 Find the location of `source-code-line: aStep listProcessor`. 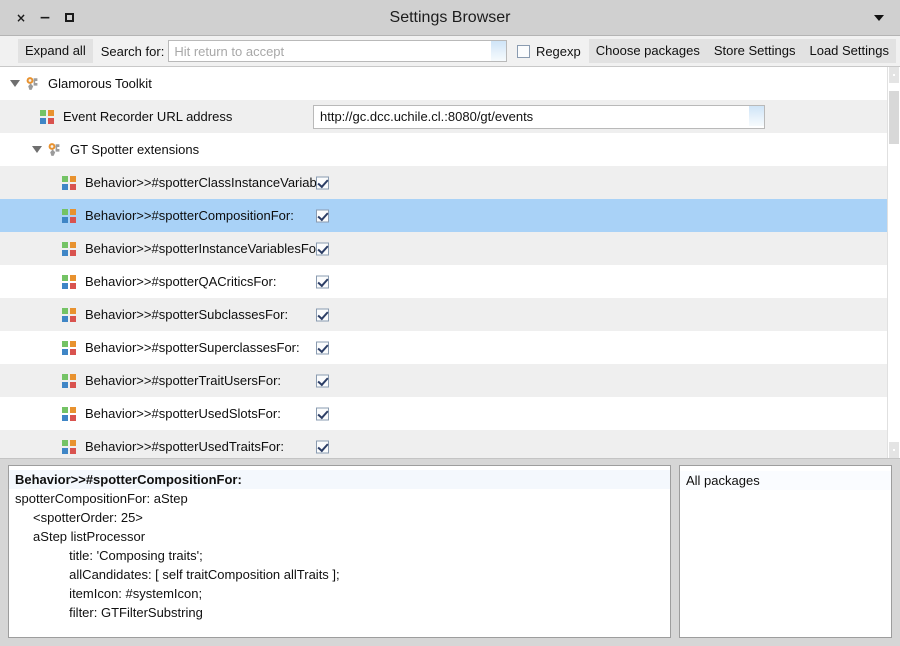

source-code-line: aStep listProcessor is located at coordinates (80, 536).